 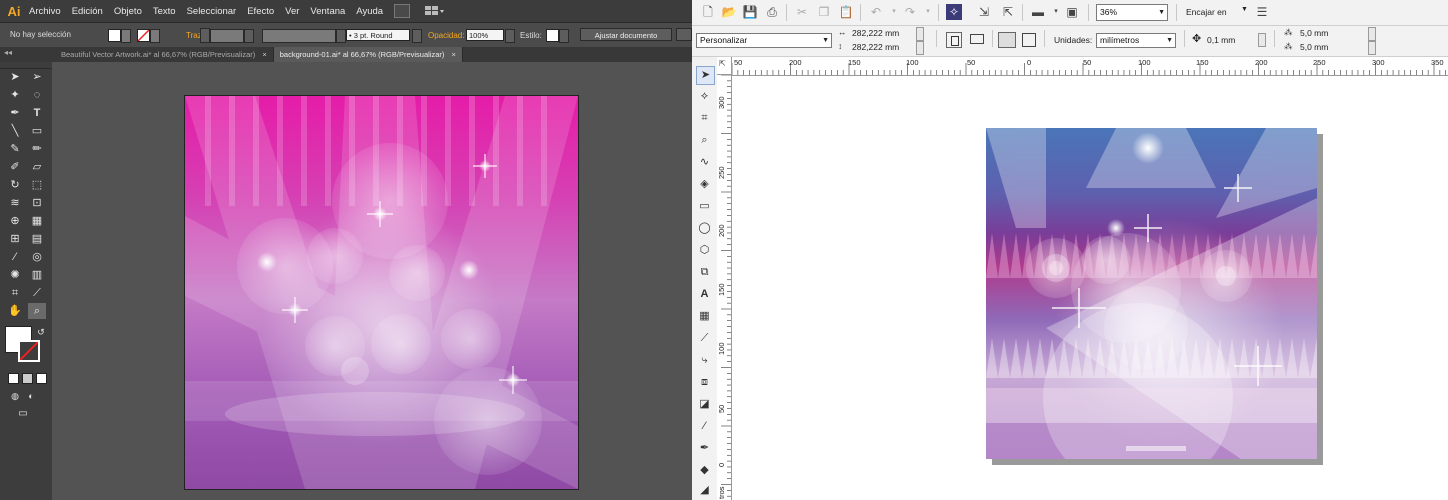 What do you see at coordinates (724, 287) in the screenshot?
I see `vertical-ruler: 300 250 200 150 100 50 0 tros` at bounding box center [724, 287].